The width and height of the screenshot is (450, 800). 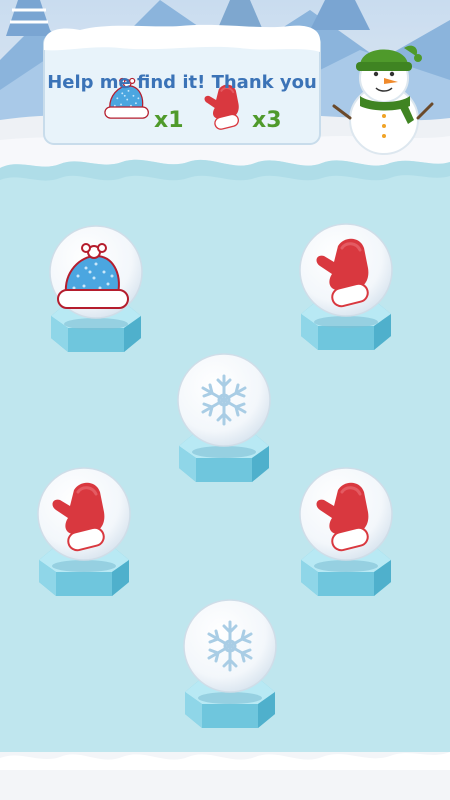 I want to click on slot-top-right, so click(x=346, y=286).